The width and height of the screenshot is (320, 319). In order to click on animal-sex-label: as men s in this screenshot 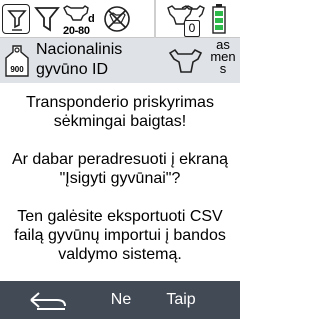, I will do `click(223, 57)`.